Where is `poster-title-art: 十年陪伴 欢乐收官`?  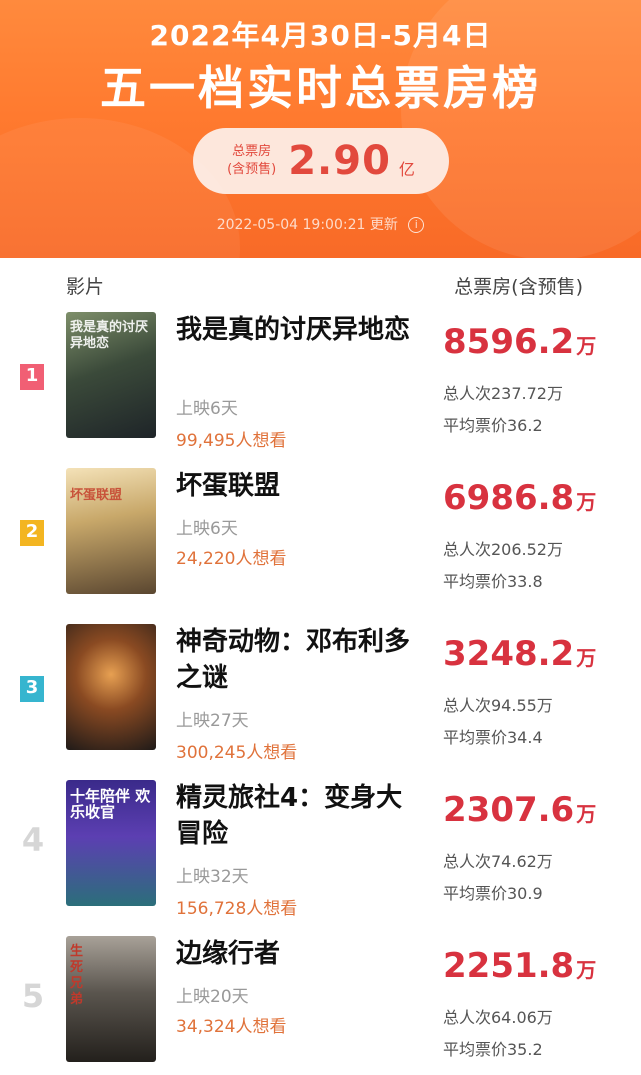
poster-title-art: 十年陪伴 欢乐收官 is located at coordinates (110, 804).